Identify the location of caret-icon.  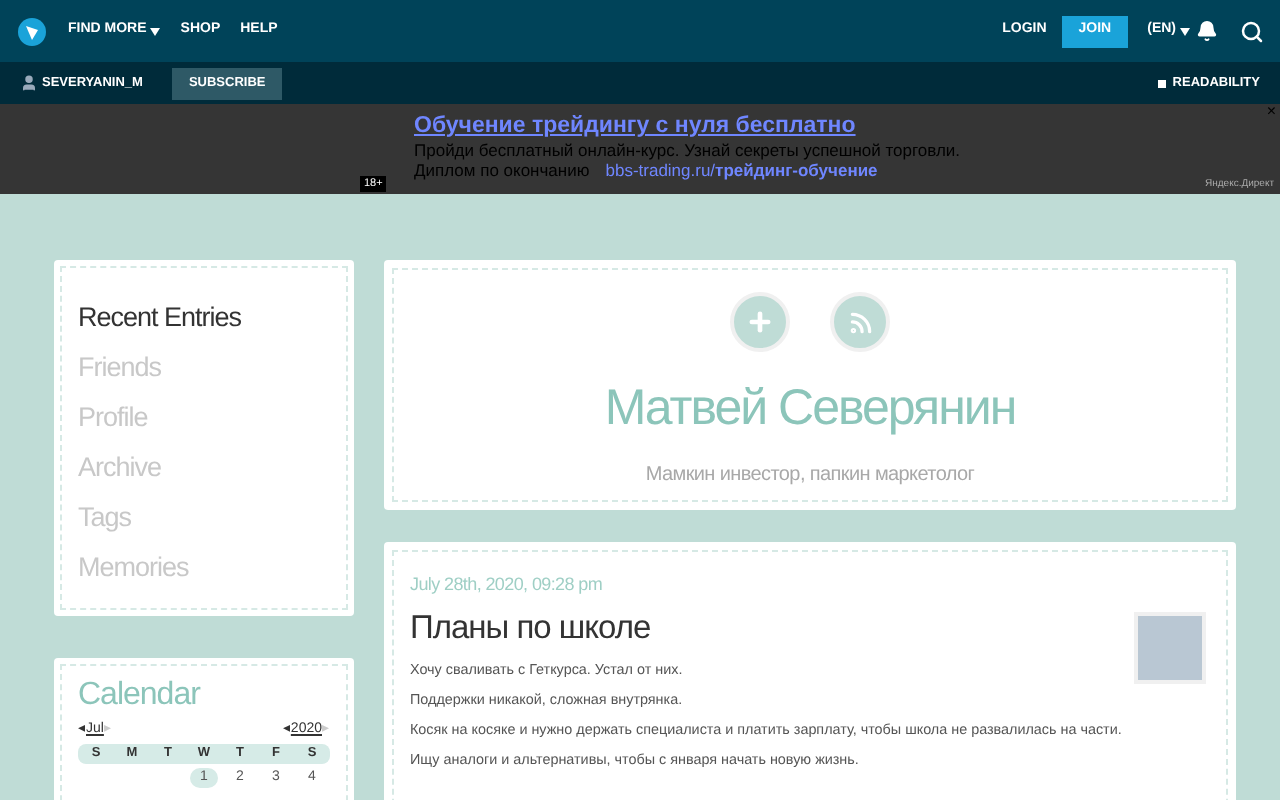
(1185, 31).